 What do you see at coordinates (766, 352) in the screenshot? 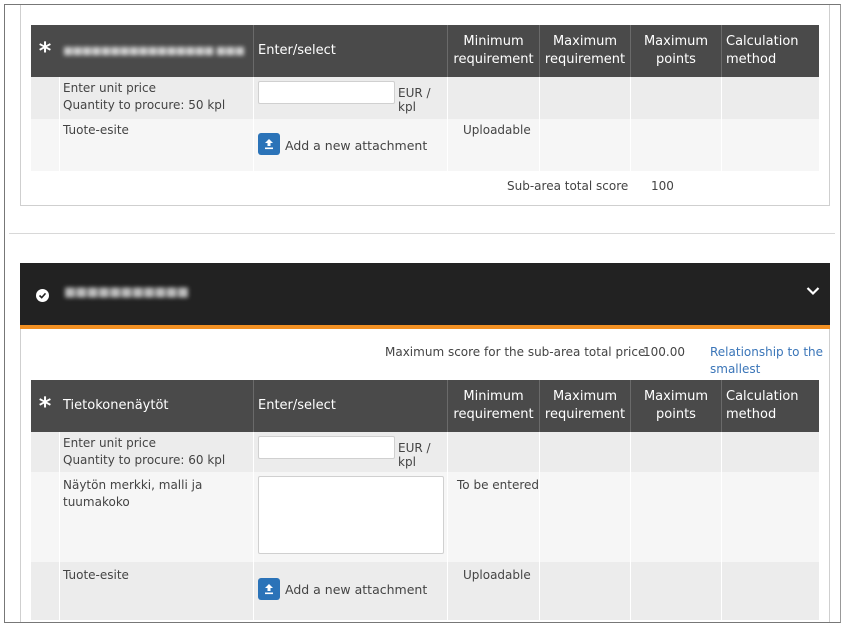
I see `relationship-link-line1: Relationship to the` at bounding box center [766, 352].